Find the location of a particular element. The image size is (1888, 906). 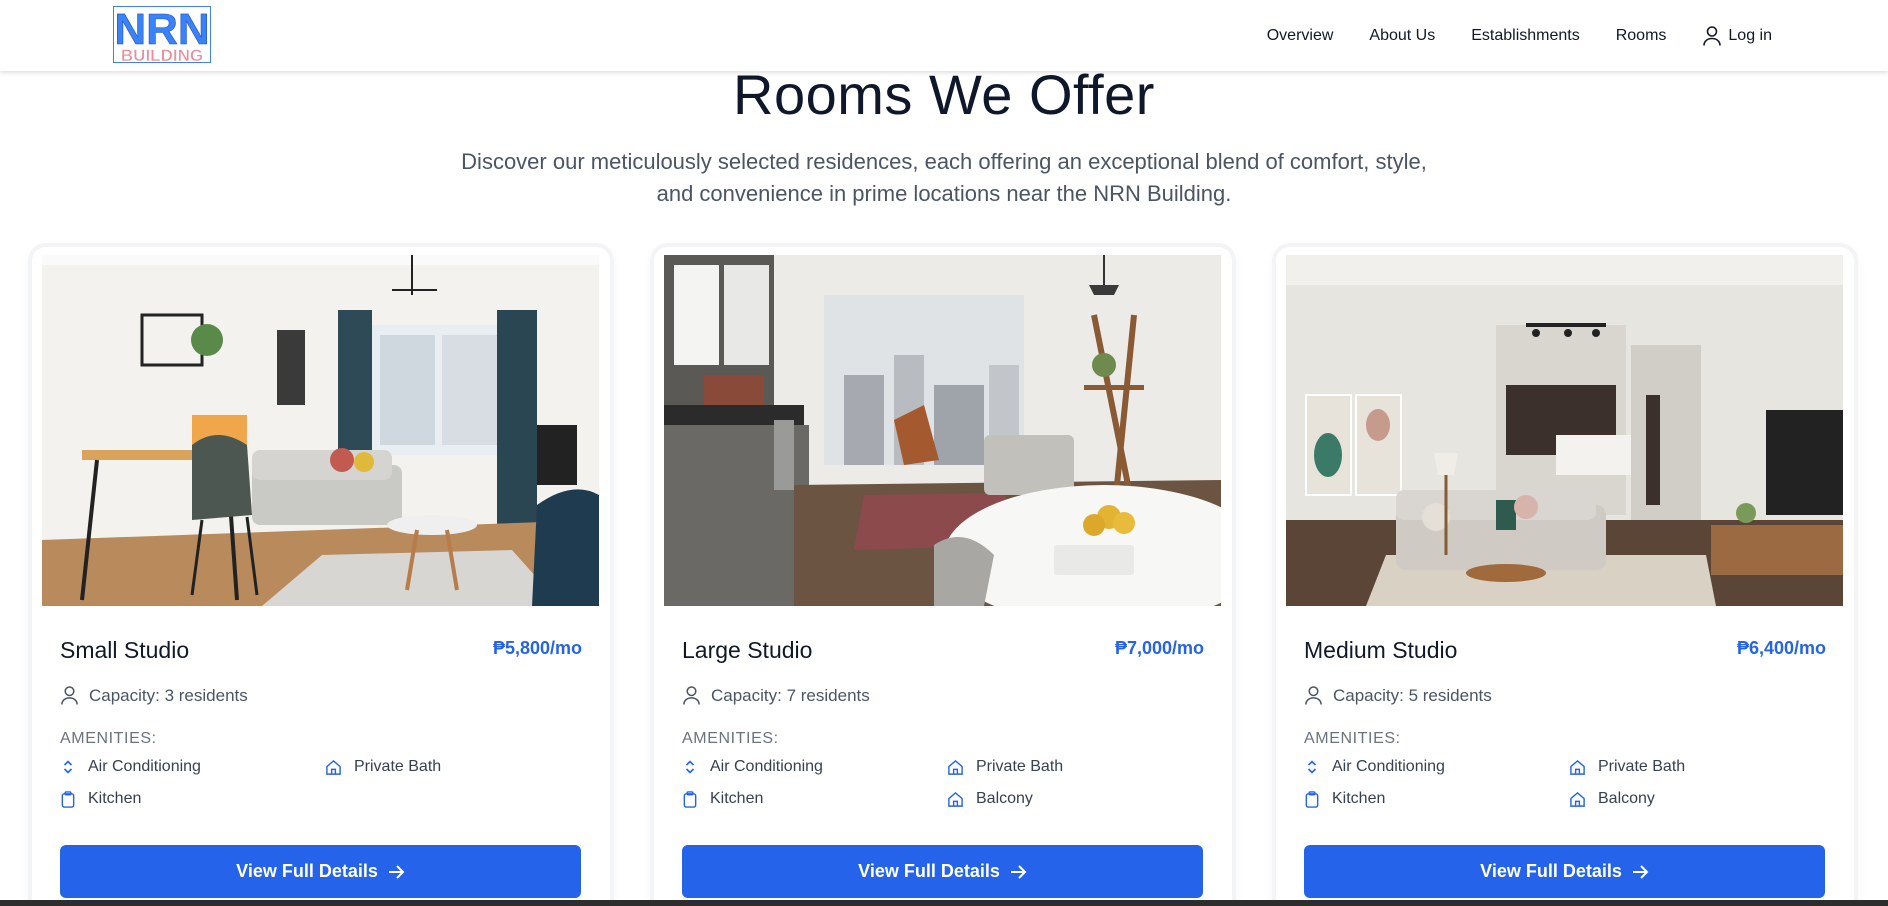

room-capacity-text: Capacity: 3 residents is located at coordinates (168, 695).